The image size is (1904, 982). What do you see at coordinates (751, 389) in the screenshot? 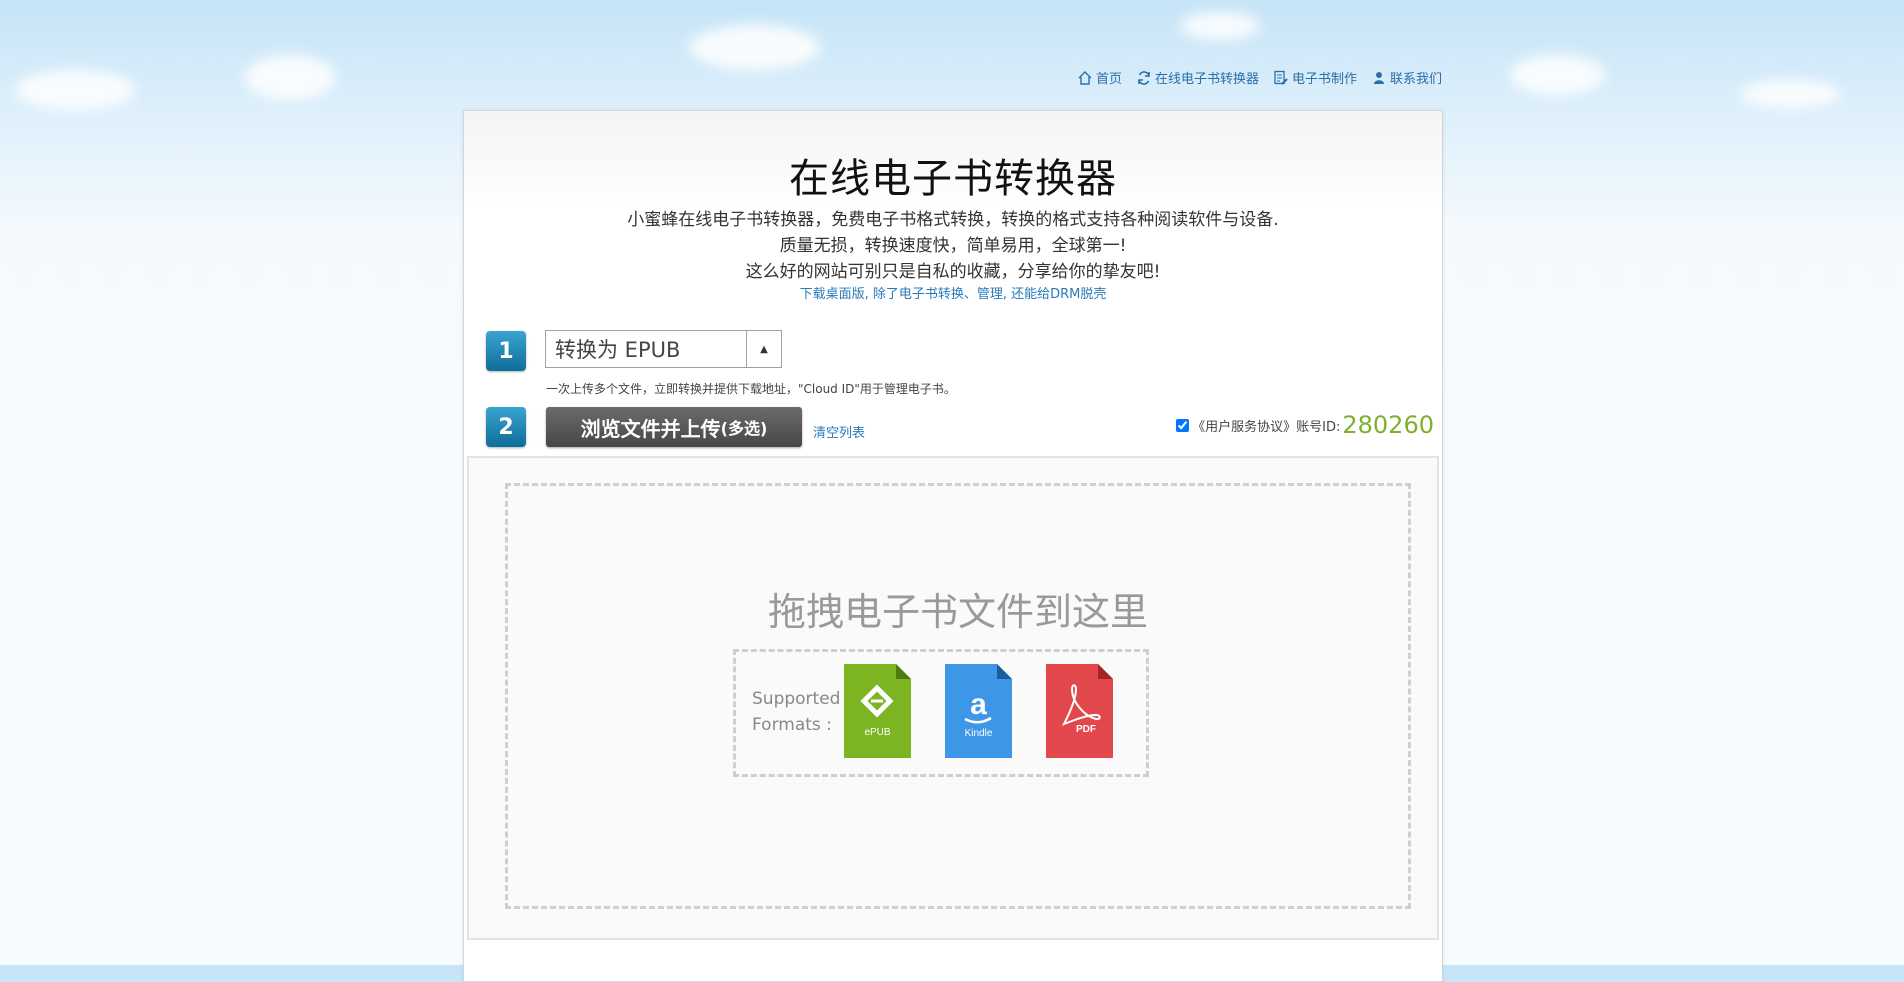
I see `upload-hint: 一次上传多个文件，立即转换并提供下载地址，"Cloud ID"用于管理电子书。` at bounding box center [751, 389].